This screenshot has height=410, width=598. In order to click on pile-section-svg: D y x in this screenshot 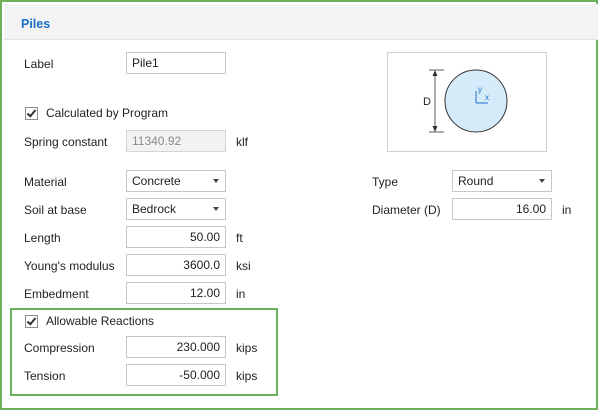, I will do `click(465, 101)`.